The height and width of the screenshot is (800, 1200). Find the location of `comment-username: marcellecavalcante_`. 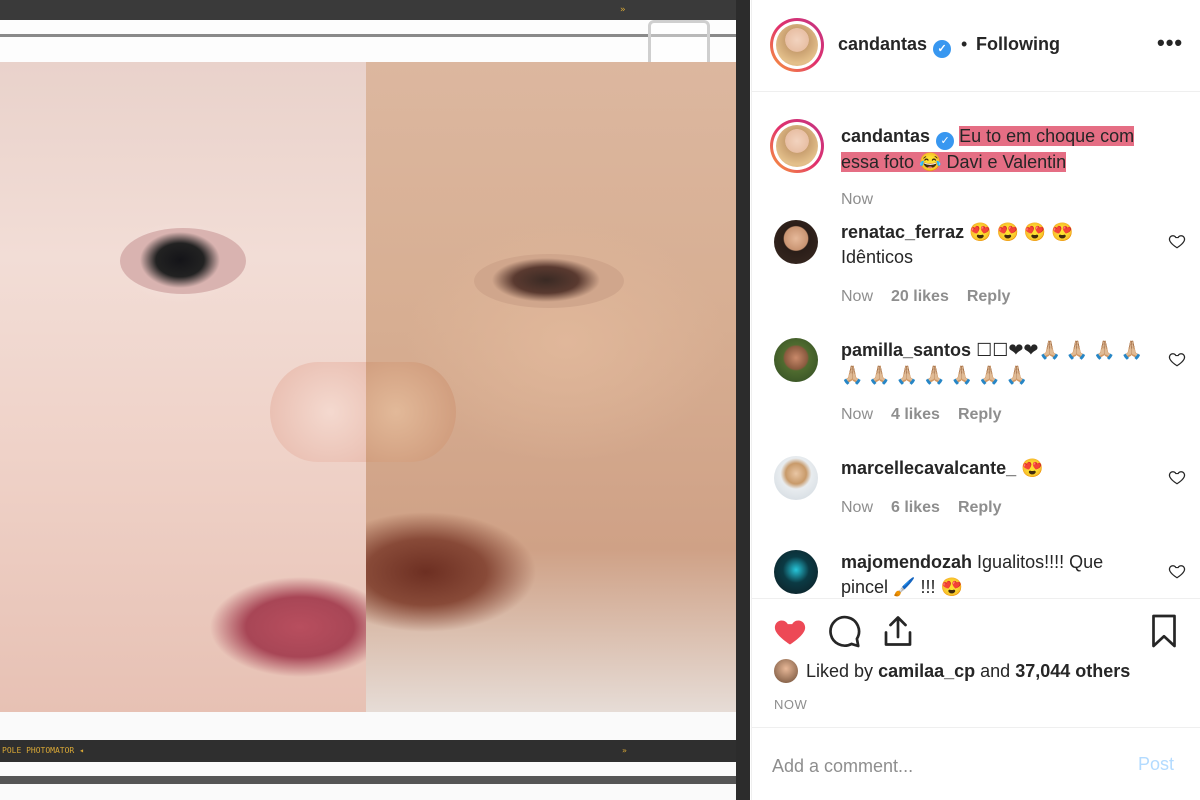

comment-username: marcellecavalcante_ is located at coordinates (928, 468).